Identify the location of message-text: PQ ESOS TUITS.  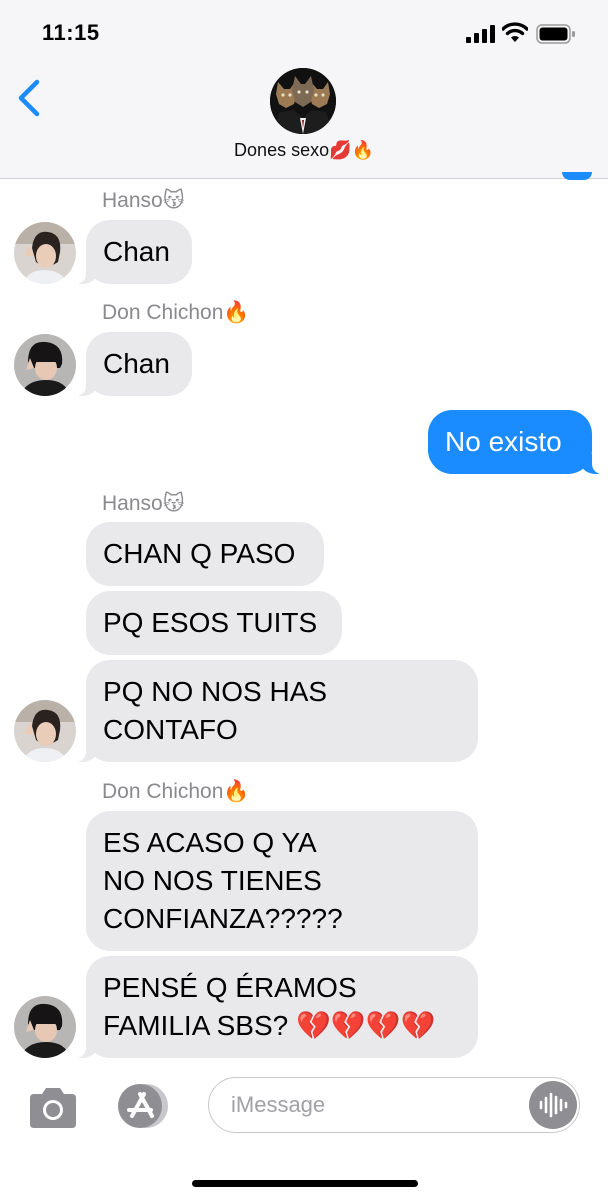
(210, 622).